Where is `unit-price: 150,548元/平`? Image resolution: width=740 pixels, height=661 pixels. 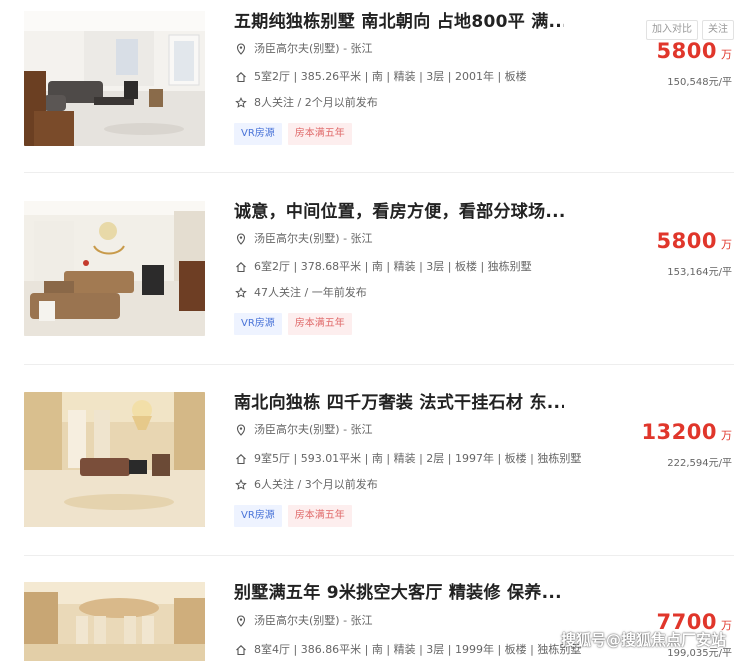 unit-price: 150,548元/平 is located at coordinates (699, 82).